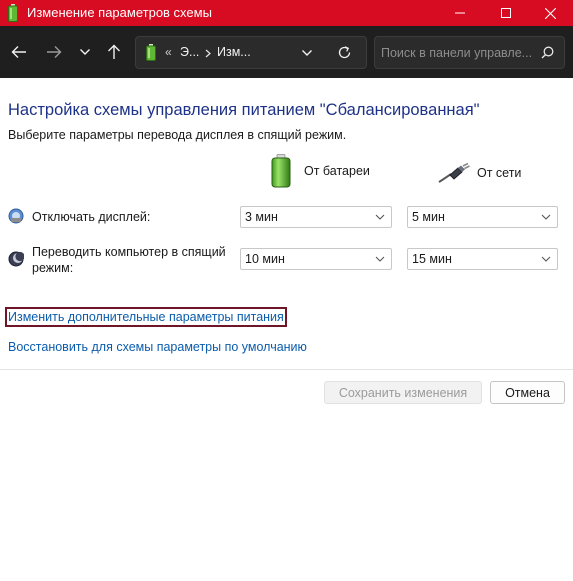 The image size is (573, 581). I want to click on select-value: 5 мин, so click(428, 217).